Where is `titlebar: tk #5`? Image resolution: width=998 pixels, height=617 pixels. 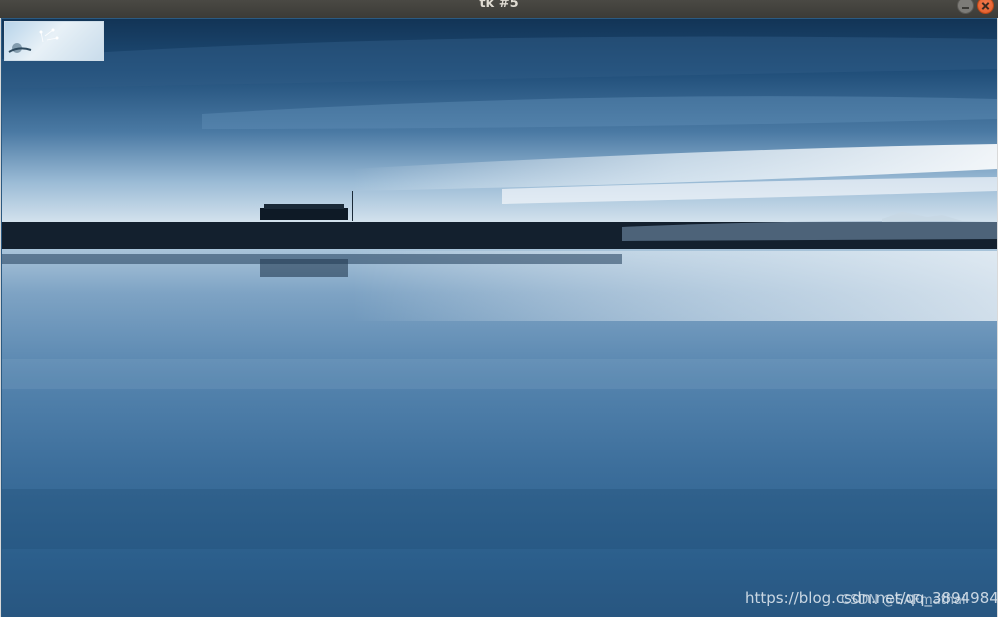 titlebar: tk #5 is located at coordinates (499, 9).